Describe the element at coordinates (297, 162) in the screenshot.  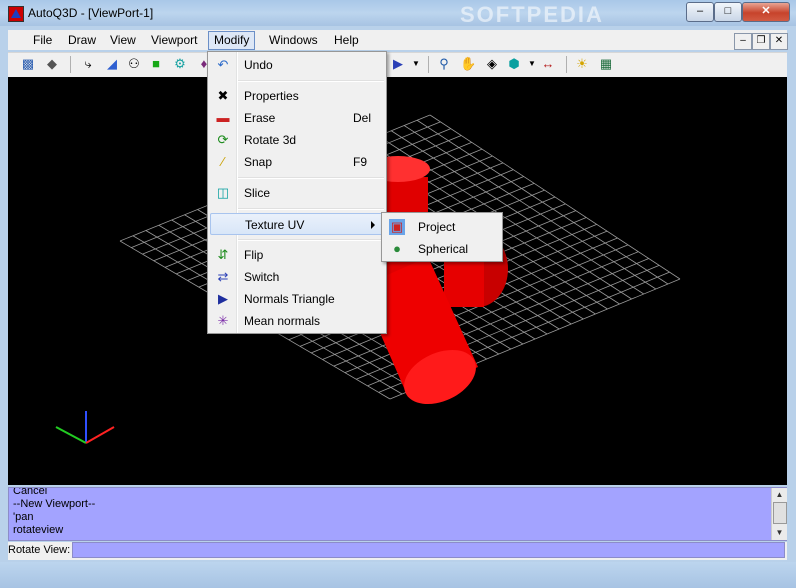
I see `menu-item-snap: ∕ Snap F9` at that location.